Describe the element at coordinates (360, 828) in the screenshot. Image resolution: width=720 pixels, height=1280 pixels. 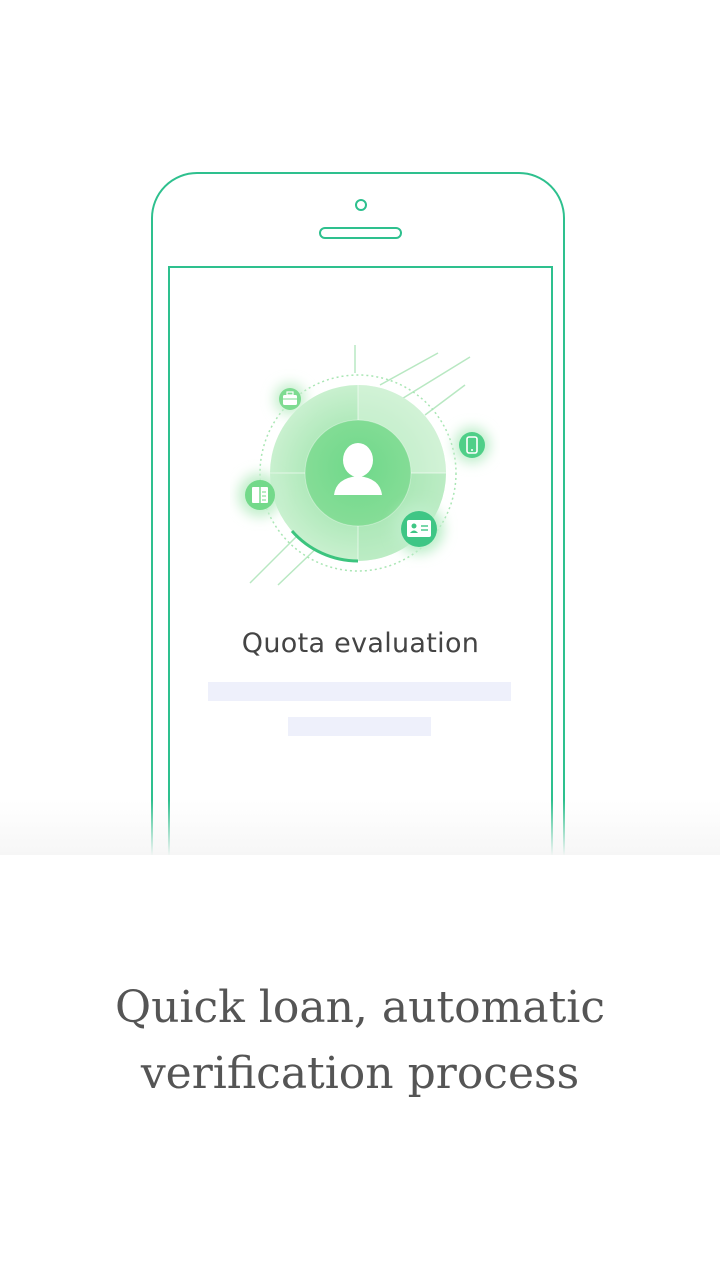
I see `fade-overlay` at that location.